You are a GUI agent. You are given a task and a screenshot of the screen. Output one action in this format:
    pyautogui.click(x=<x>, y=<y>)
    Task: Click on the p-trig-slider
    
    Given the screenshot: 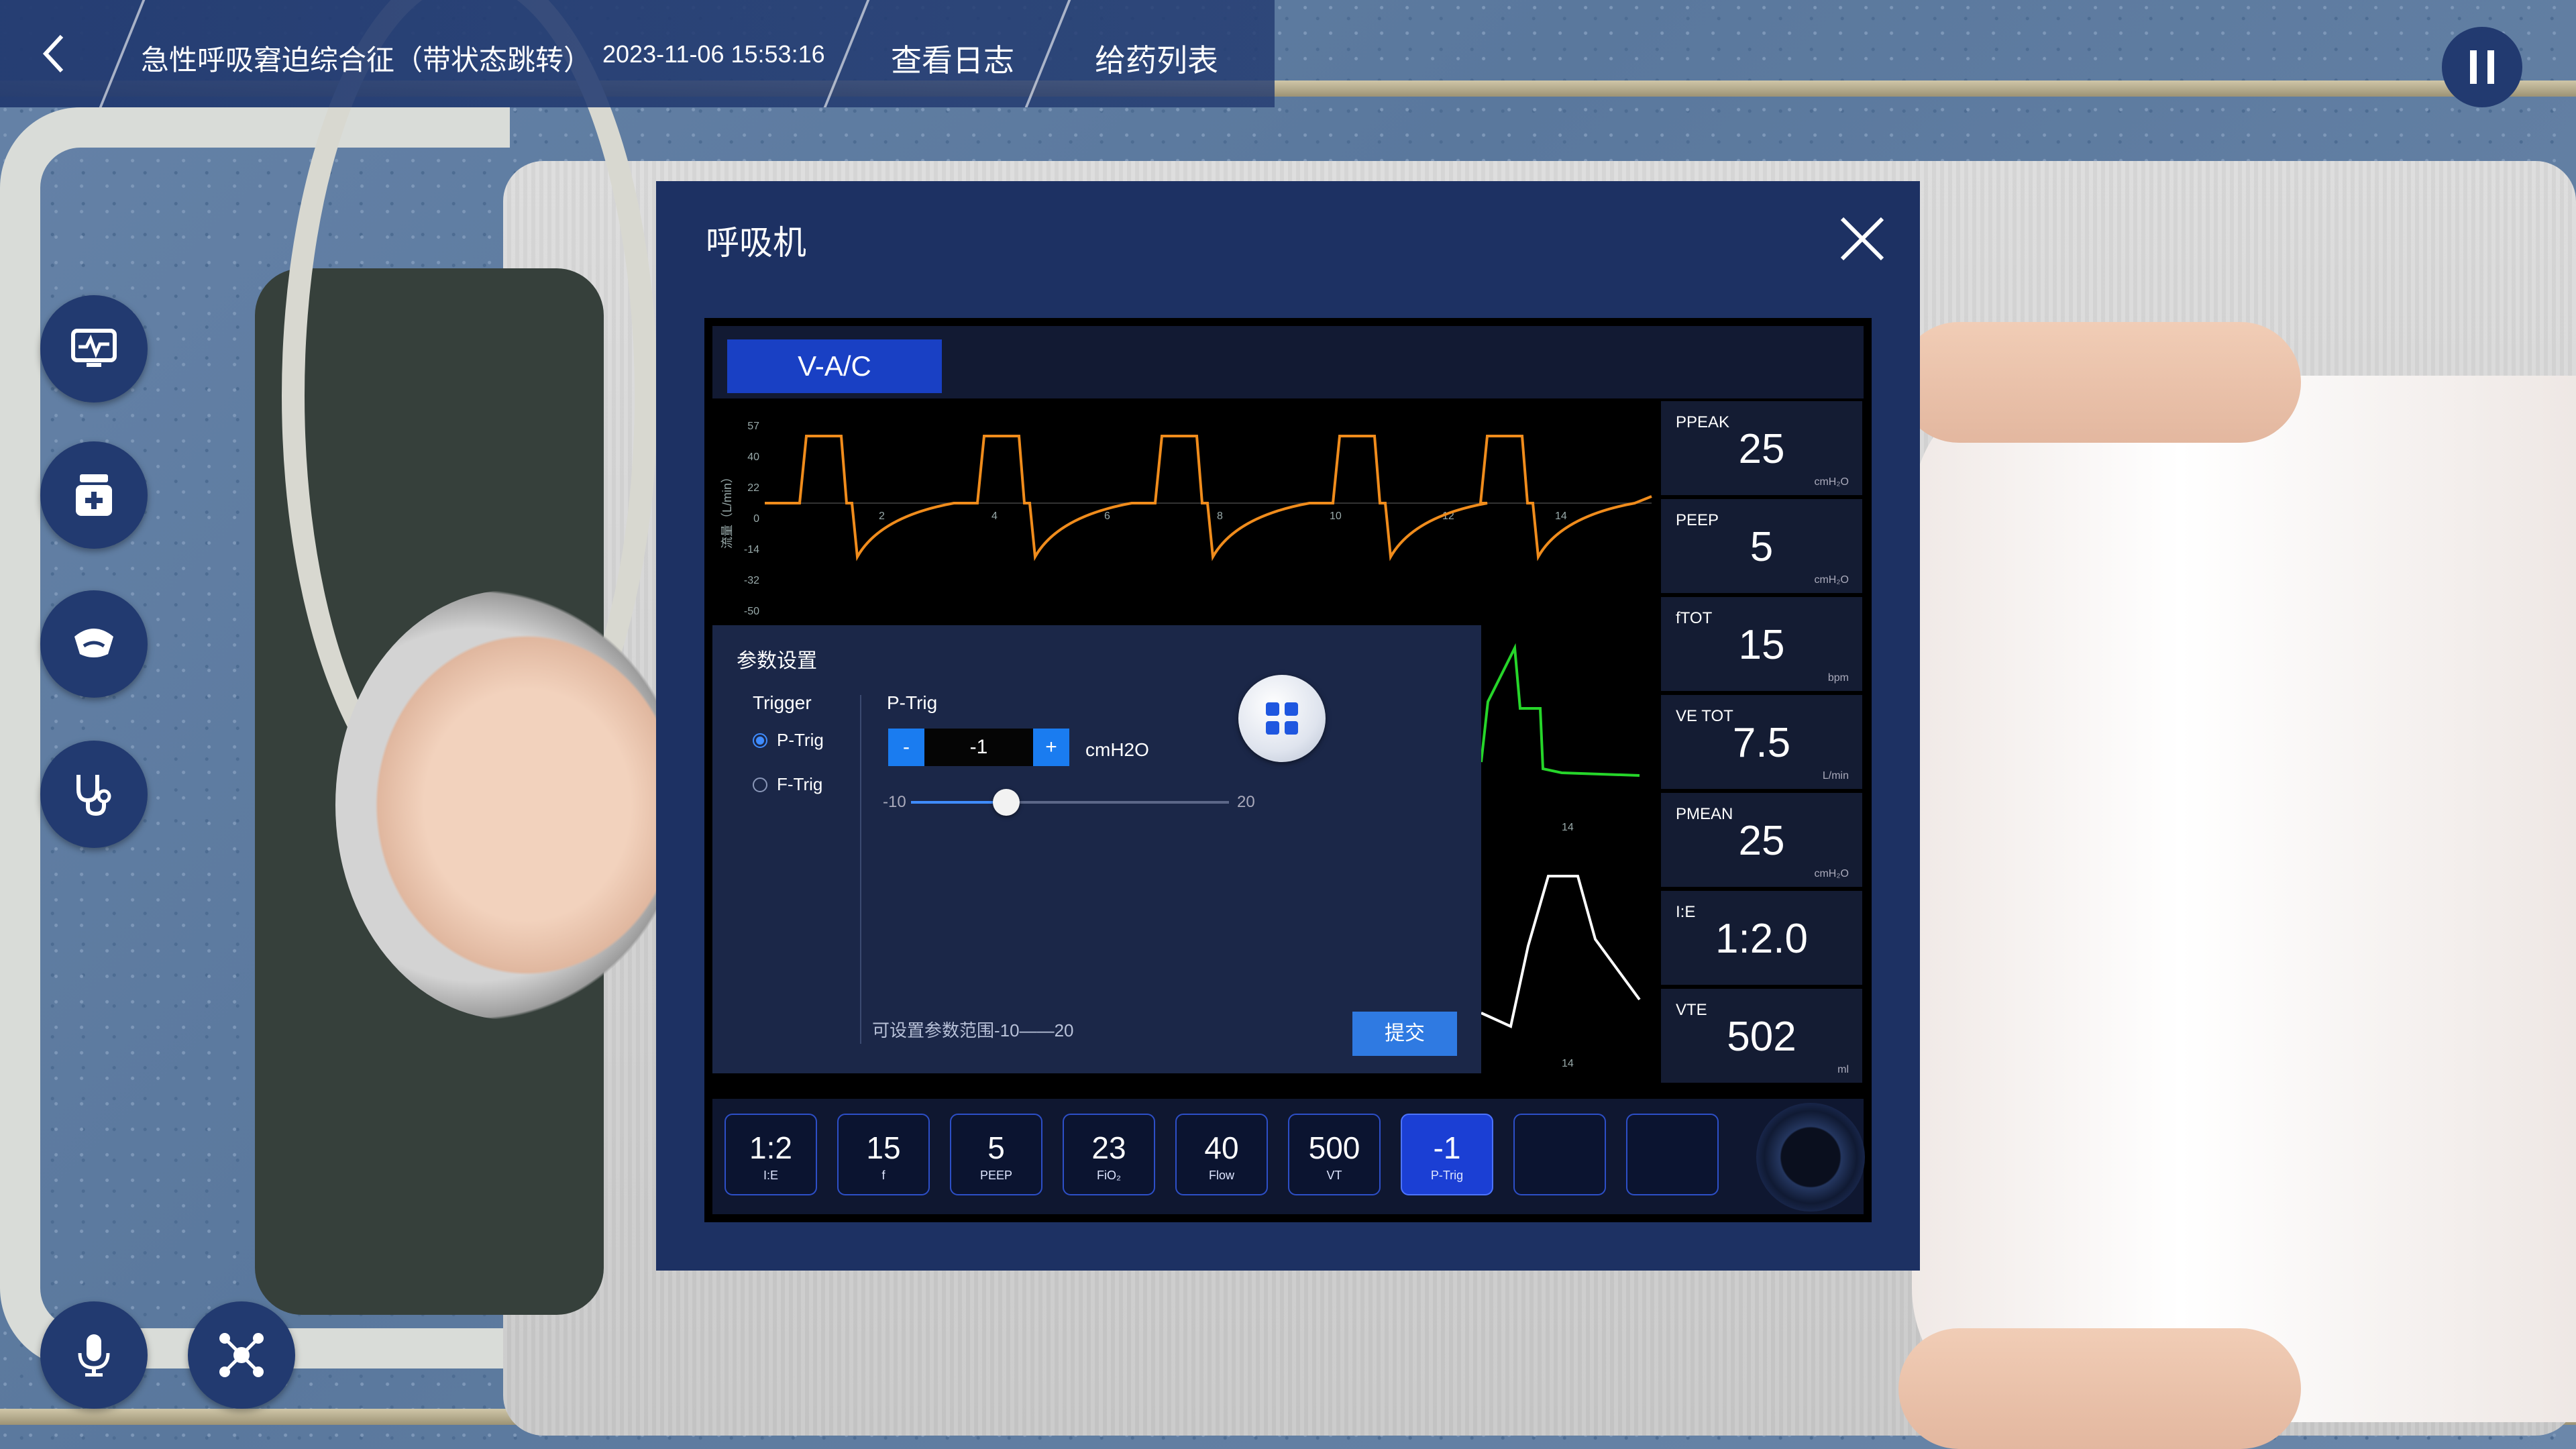 What is the action you would take?
    pyautogui.click(x=1070, y=802)
    